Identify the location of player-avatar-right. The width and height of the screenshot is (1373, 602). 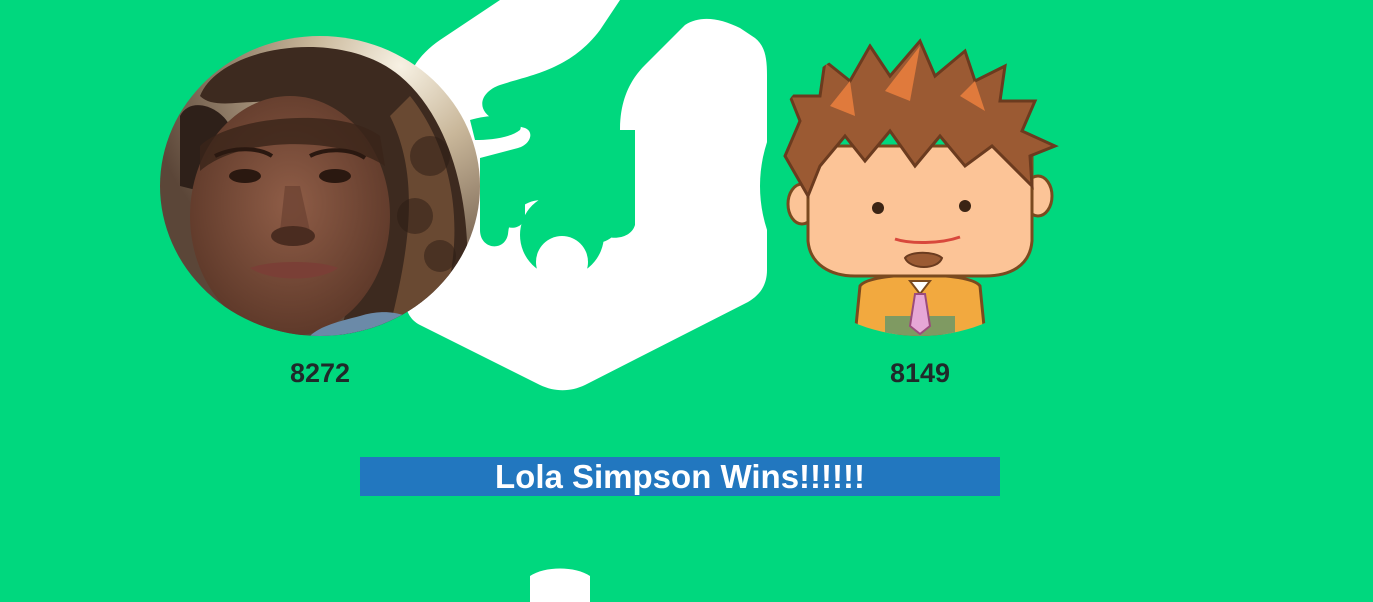
(920, 186).